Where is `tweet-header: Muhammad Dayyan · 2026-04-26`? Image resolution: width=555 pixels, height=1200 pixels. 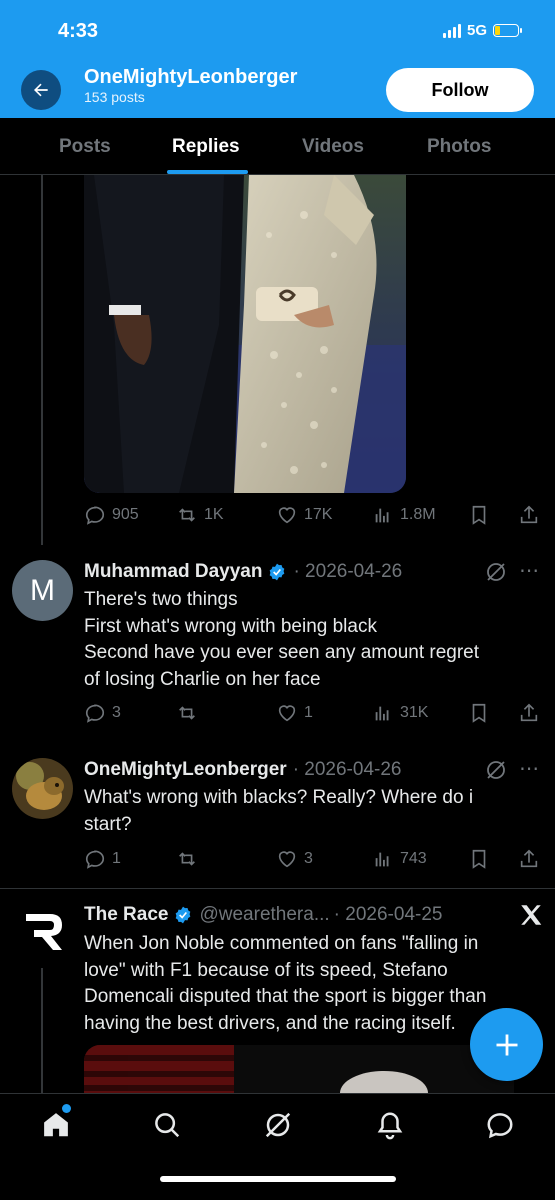 tweet-header: Muhammad Dayyan · 2026-04-26 is located at coordinates (243, 572).